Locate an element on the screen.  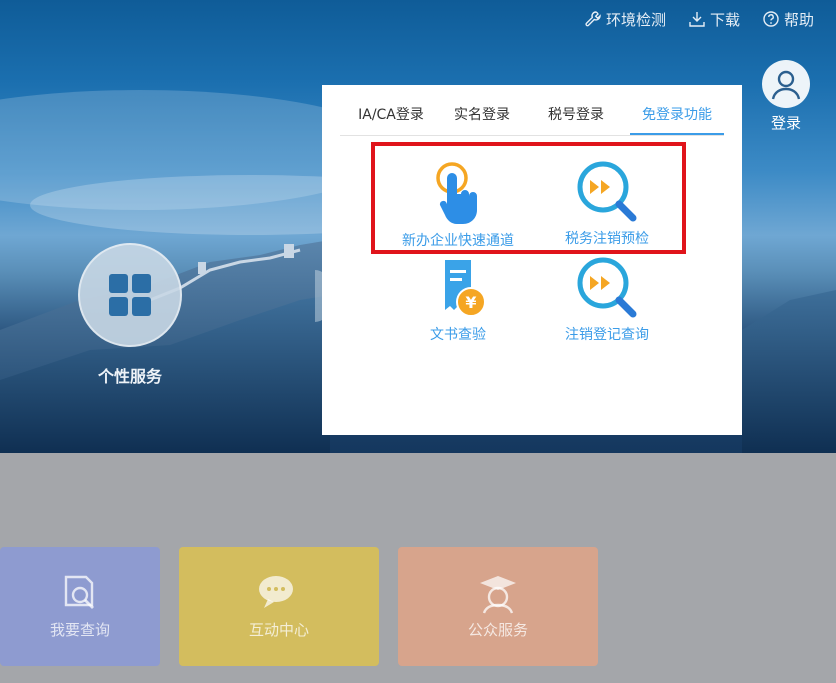
card-query: 我要查询 is located at coordinates (80, 606).